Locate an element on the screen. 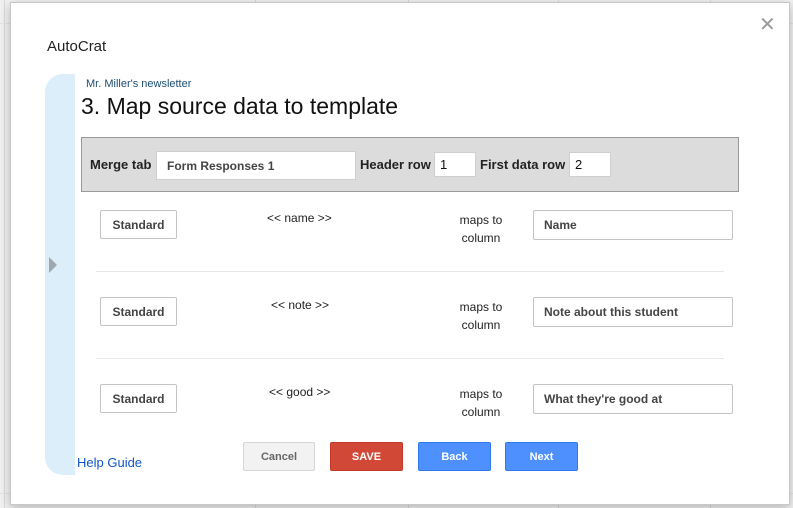 This screenshot has width=793, height=508. dialog-title: AutoCrat is located at coordinates (77, 46).